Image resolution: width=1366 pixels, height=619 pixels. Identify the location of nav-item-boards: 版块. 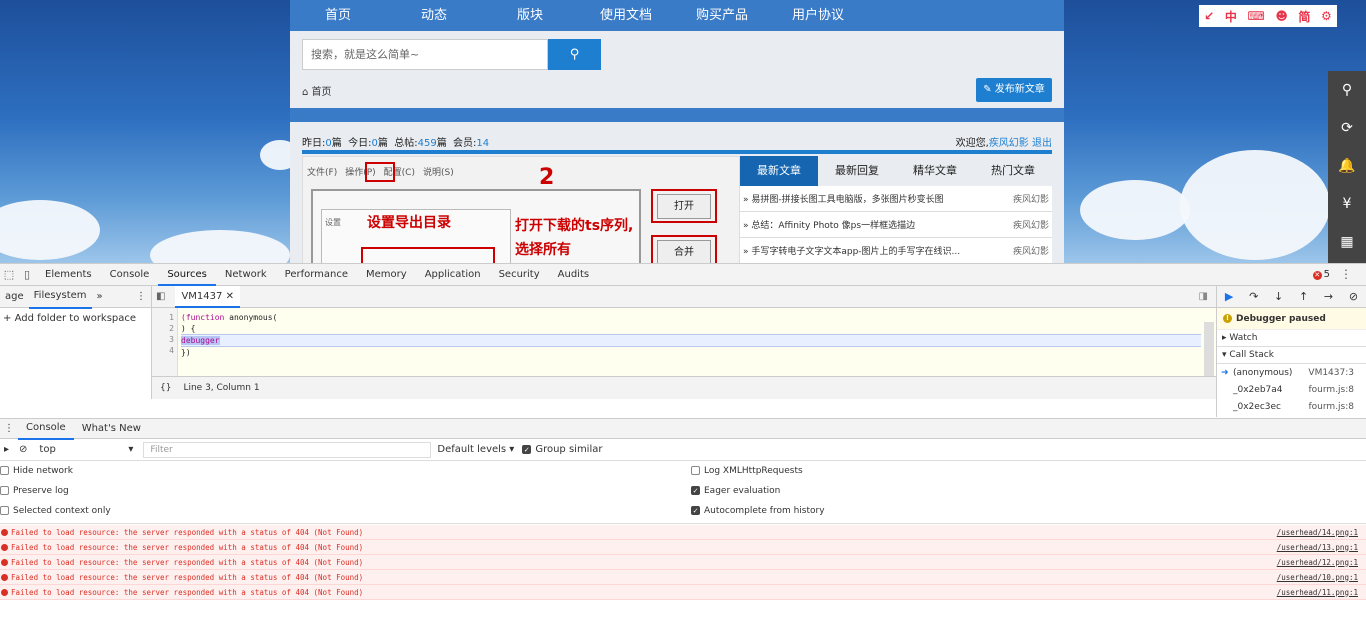
(530, 15).